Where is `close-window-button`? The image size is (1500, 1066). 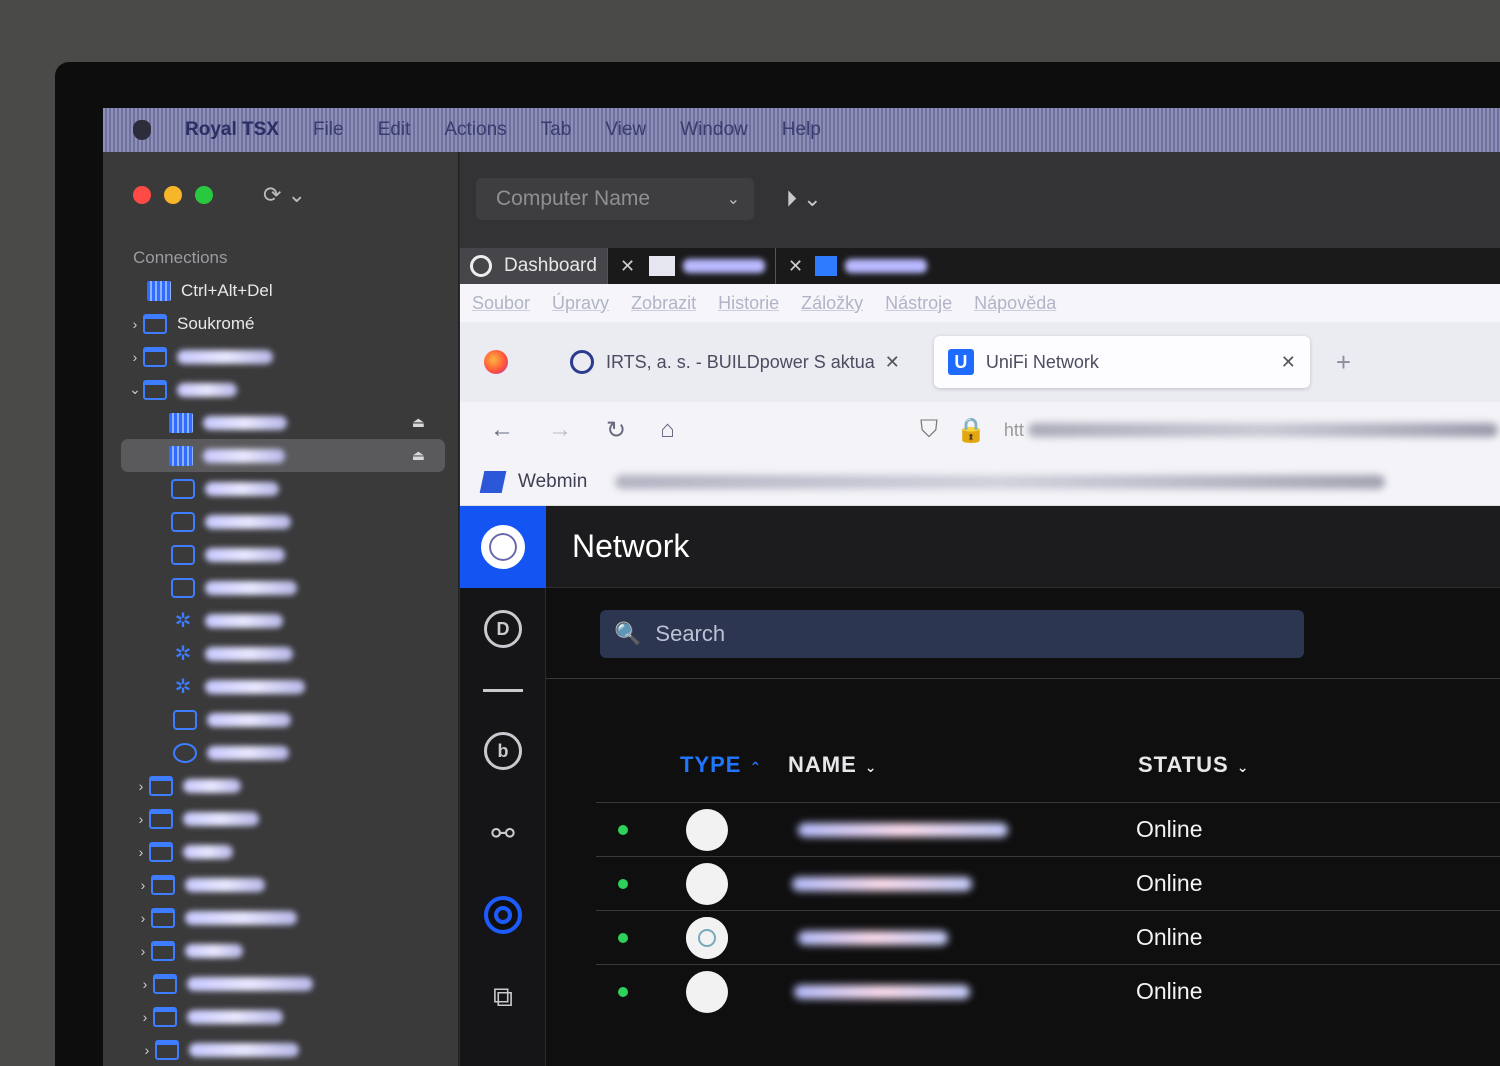
close-window-button is located at coordinates (142, 195).